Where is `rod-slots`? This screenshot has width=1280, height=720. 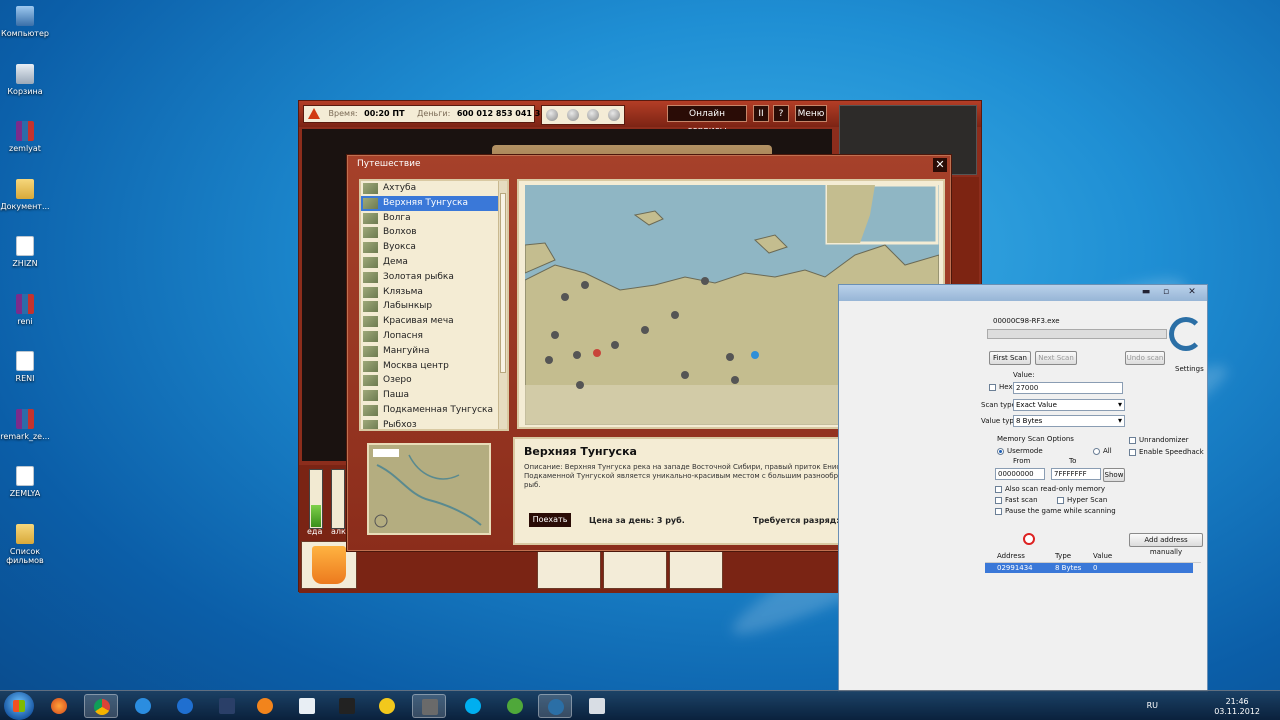
rod-slots is located at coordinates (583, 115).